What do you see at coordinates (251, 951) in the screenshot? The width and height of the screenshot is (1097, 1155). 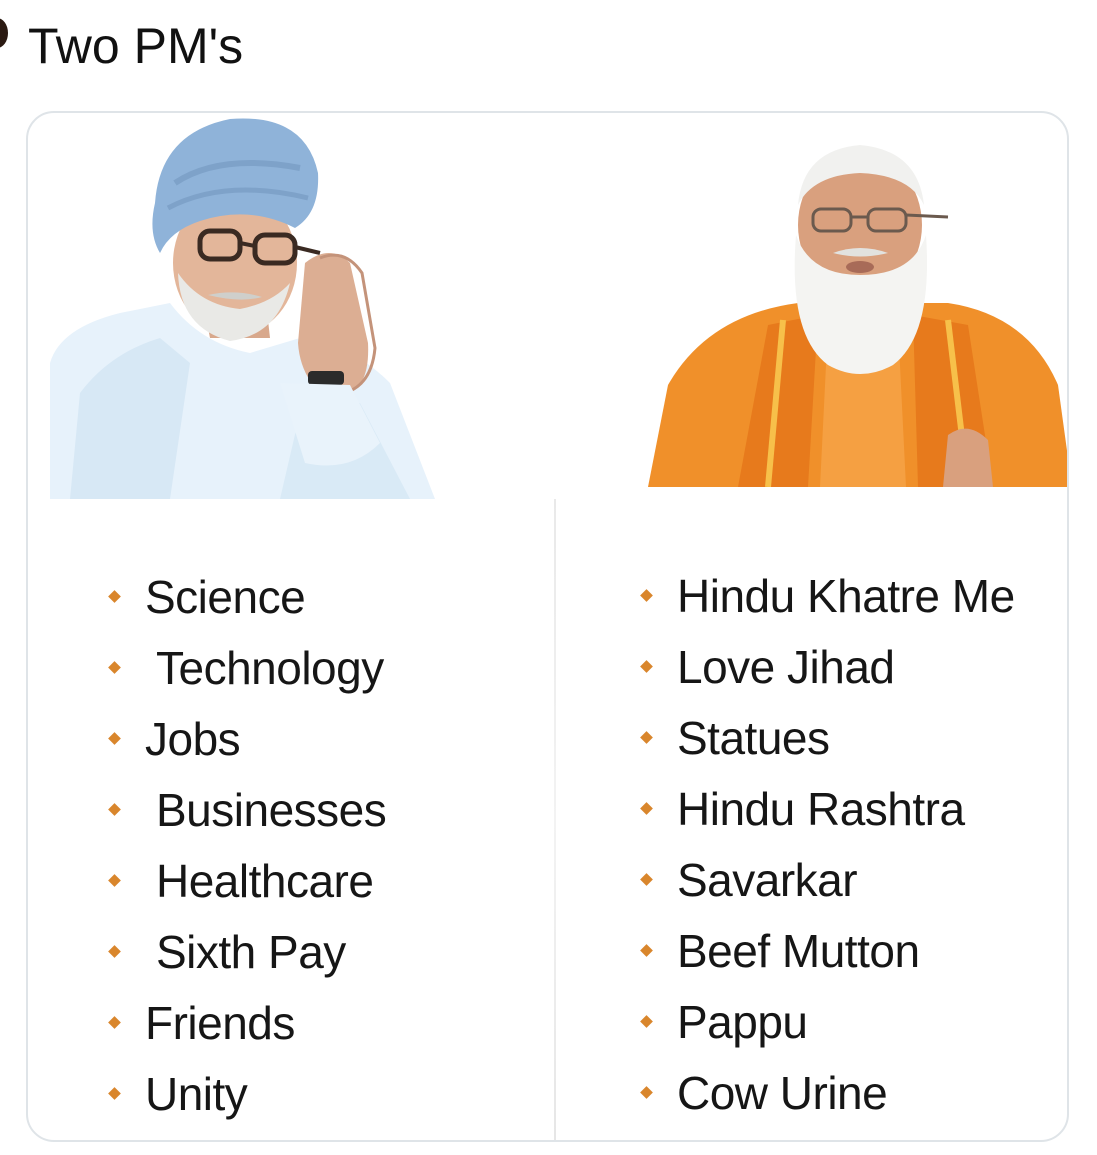 I see `list-item-label: Sixth Pay` at bounding box center [251, 951].